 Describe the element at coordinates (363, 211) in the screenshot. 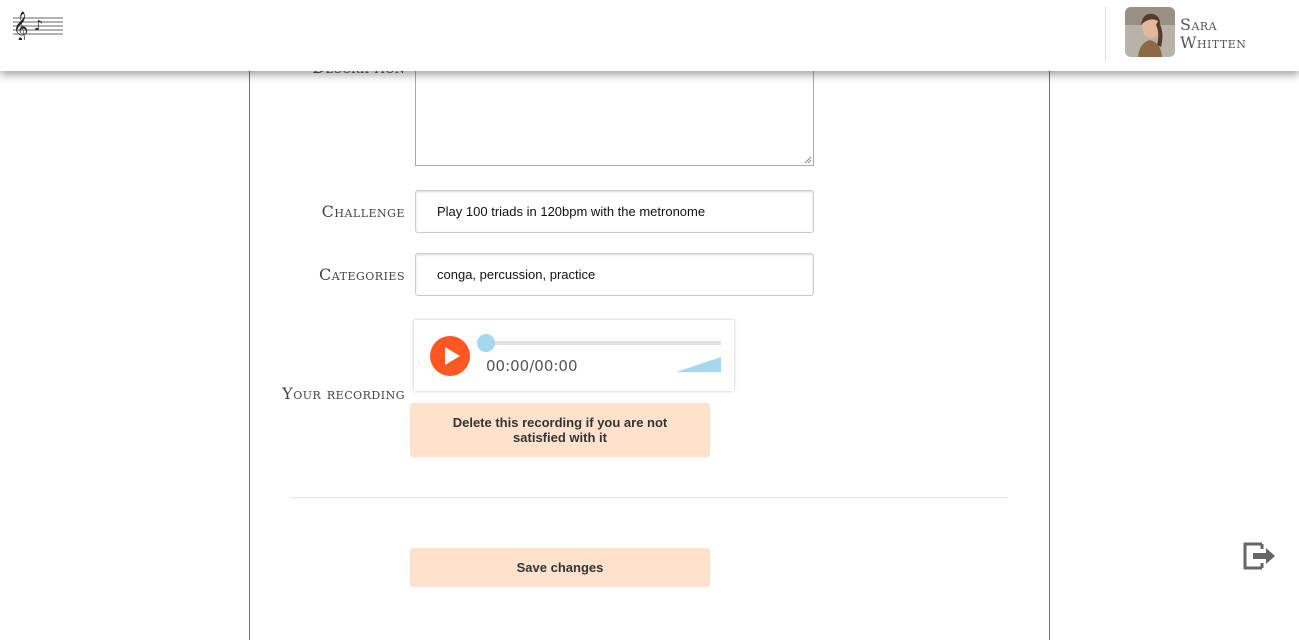

I see `challenge-label: Challenge` at that location.